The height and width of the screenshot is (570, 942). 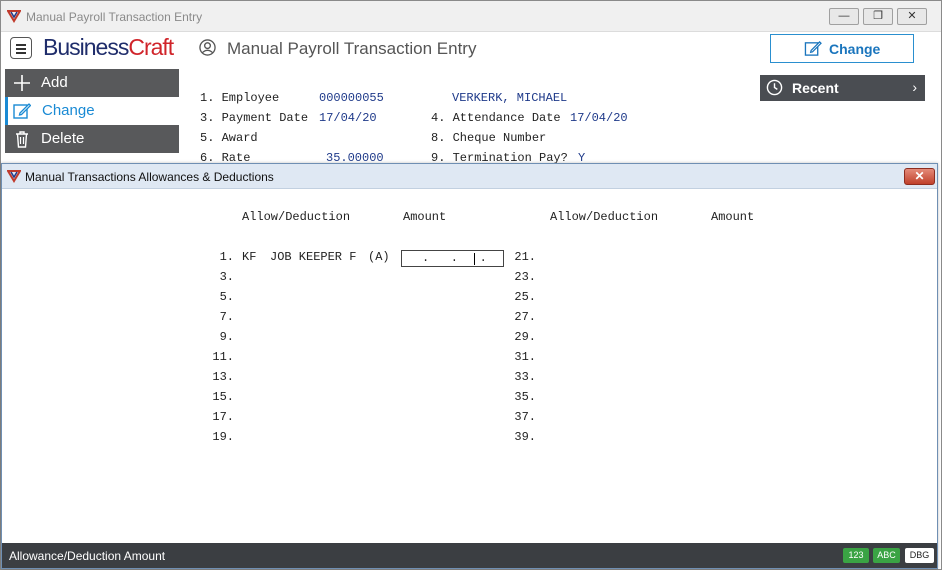 I want to click on row-number: 17., so click(x=223, y=417).